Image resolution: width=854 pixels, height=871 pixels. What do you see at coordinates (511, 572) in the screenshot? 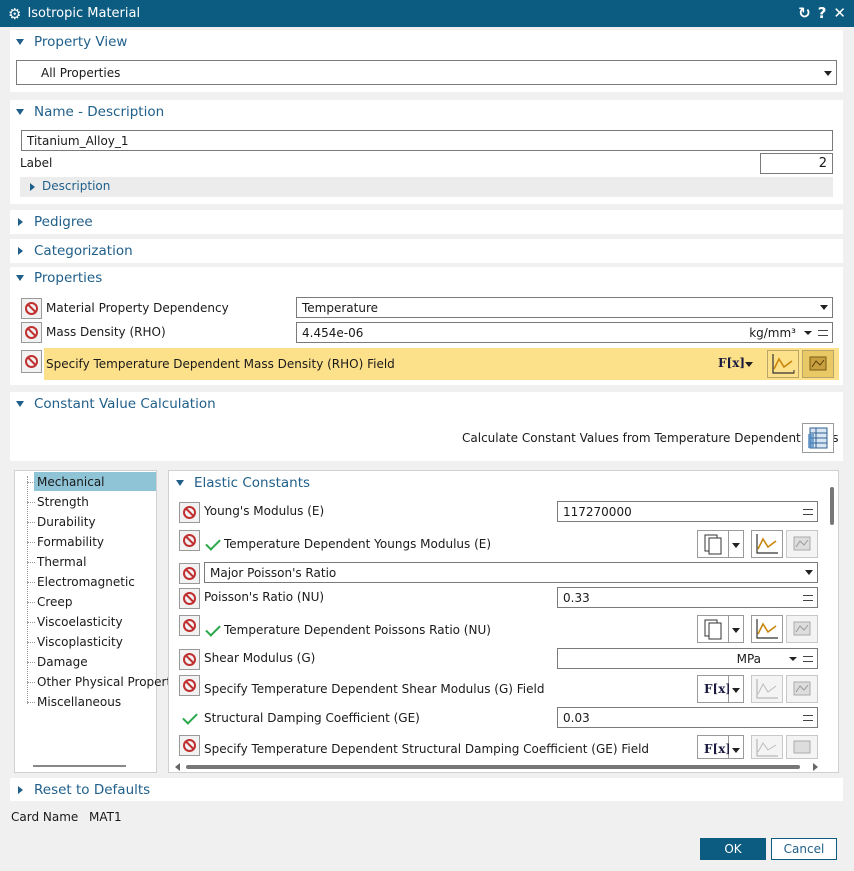
I see `poisson-ratio-select: Major Poisson's Ratio` at bounding box center [511, 572].